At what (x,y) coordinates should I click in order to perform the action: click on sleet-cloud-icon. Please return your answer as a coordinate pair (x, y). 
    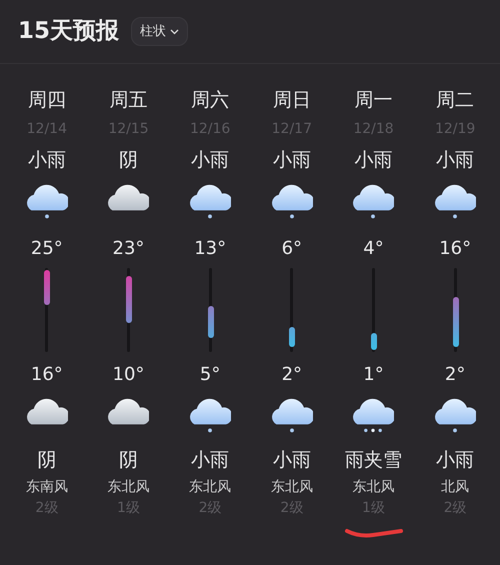
    Looking at the image, I should click on (373, 416).